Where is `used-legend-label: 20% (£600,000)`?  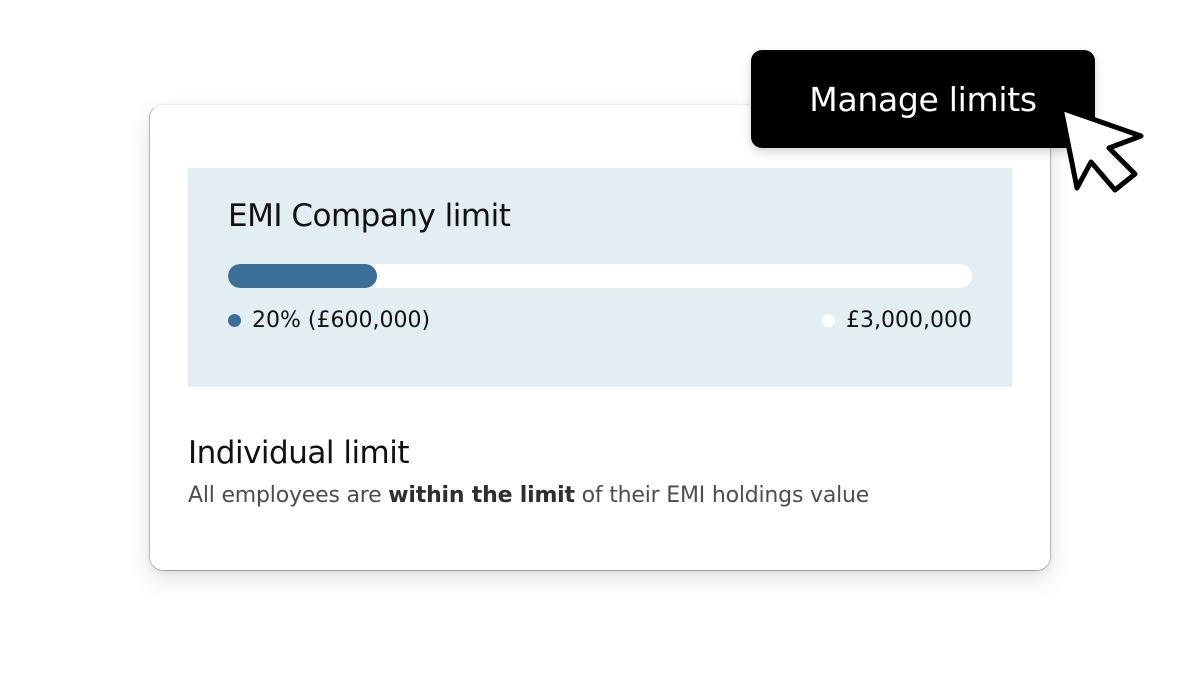
used-legend-label: 20% (£600,000) is located at coordinates (341, 320).